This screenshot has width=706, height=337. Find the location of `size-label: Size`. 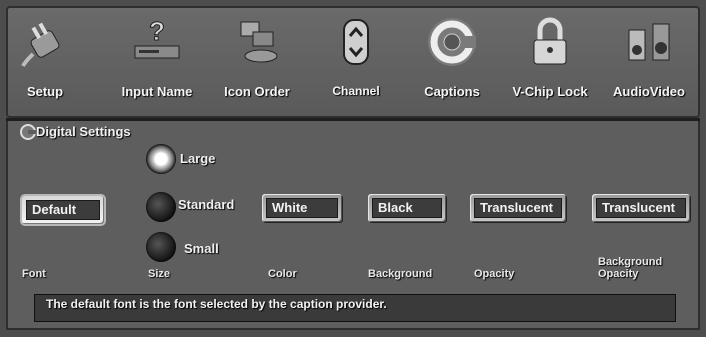

size-label: Size is located at coordinates (159, 274).